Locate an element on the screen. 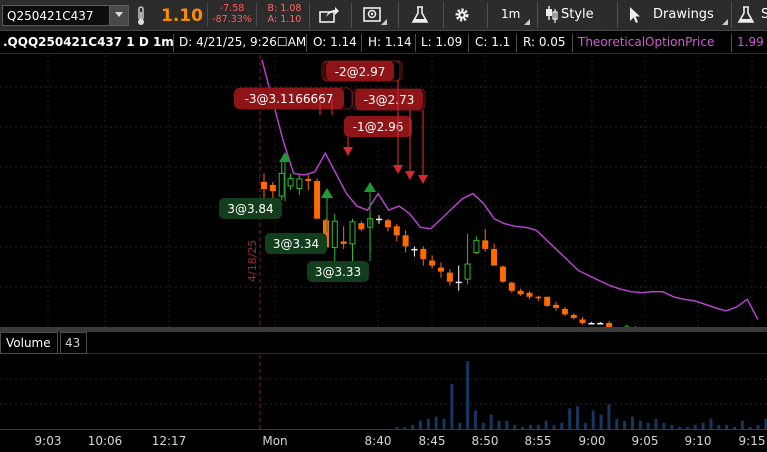 The height and width of the screenshot is (452, 767). sell-arrow-icon is located at coordinates (423, 179).